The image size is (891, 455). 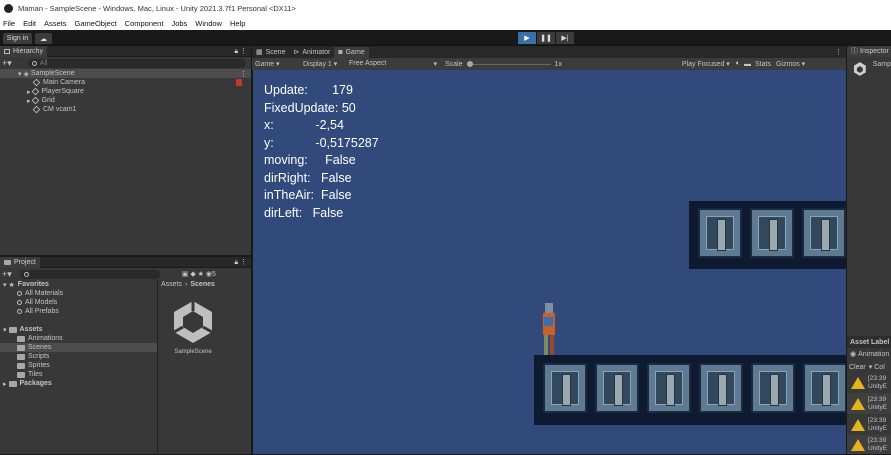 What do you see at coordinates (857, 367) in the screenshot?
I see `console-clear-button: Clear` at bounding box center [857, 367].